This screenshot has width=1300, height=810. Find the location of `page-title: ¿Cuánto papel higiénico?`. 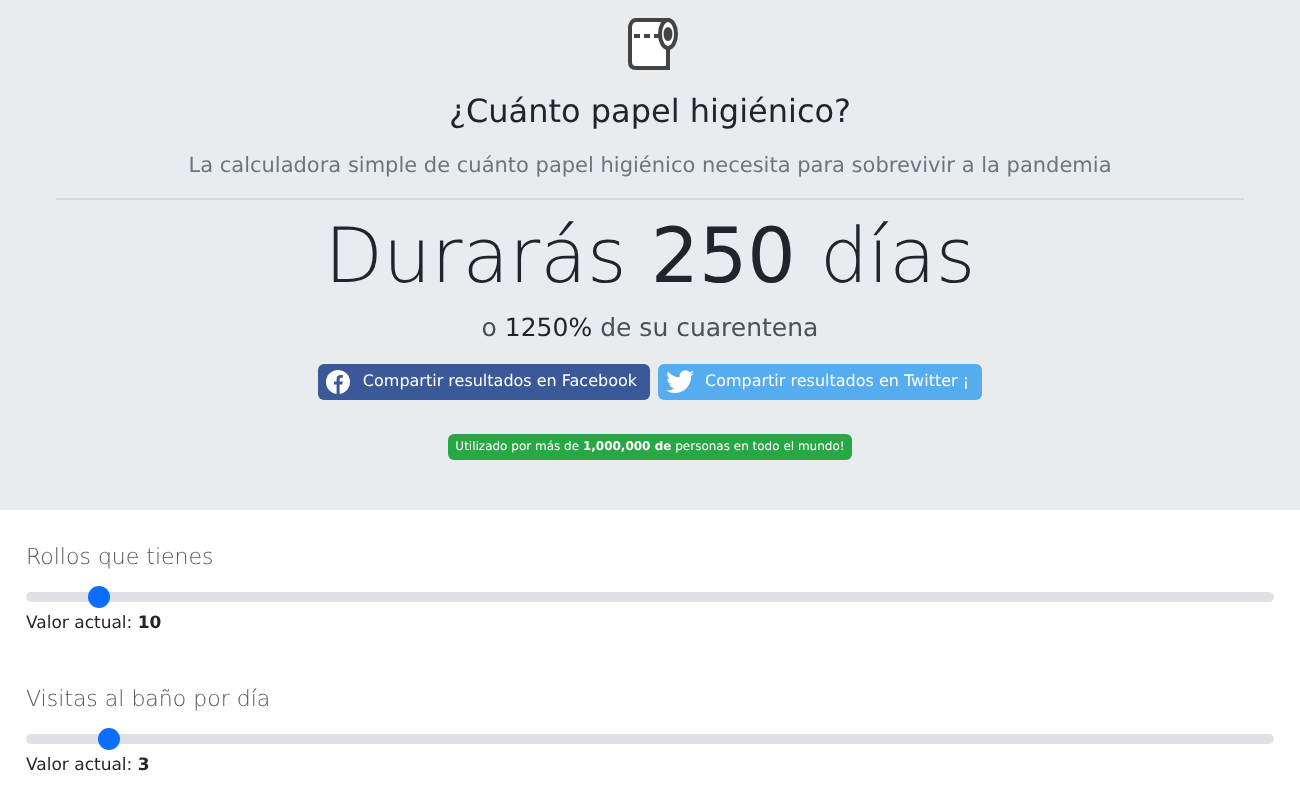

page-title: ¿Cuánto papel higiénico? is located at coordinates (650, 112).